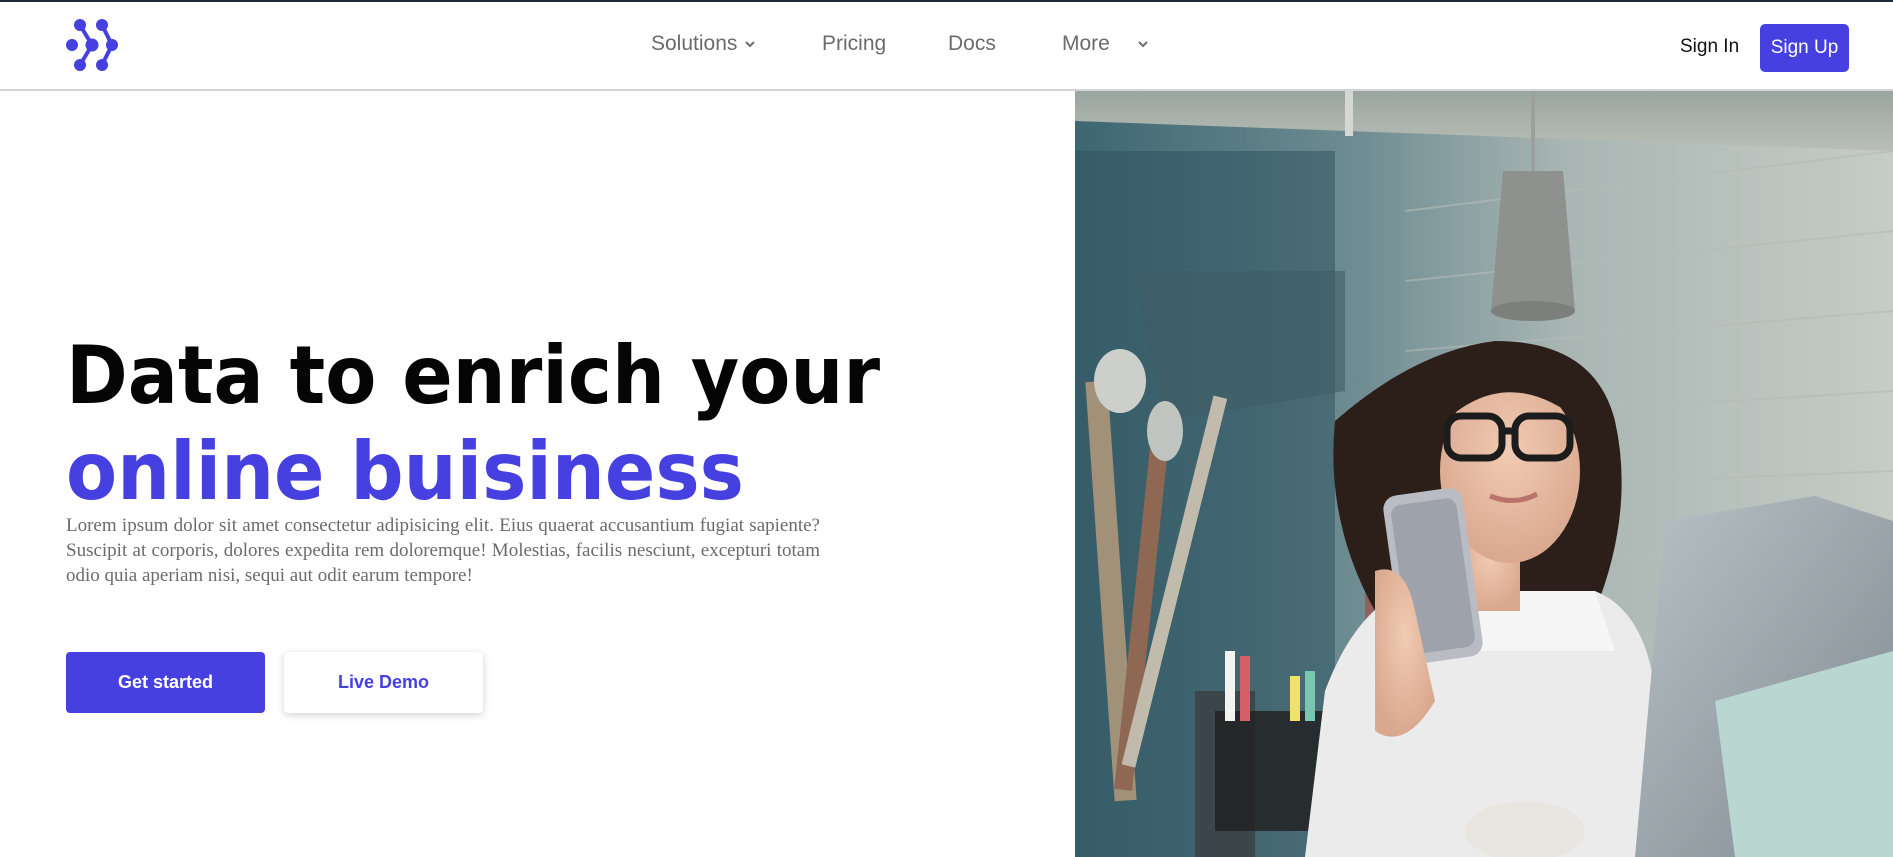 The image size is (1893, 857). I want to click on sign-up-button: Sign Up, so click(1804, 48).